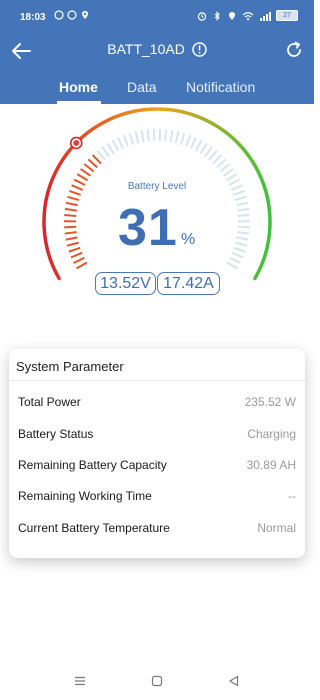 This screenshot has height=700, width=320. What do you see at coordinates (70, 366) in the screenshot?
I see `card-title: System Parameter` at bounding box center [70, 366].